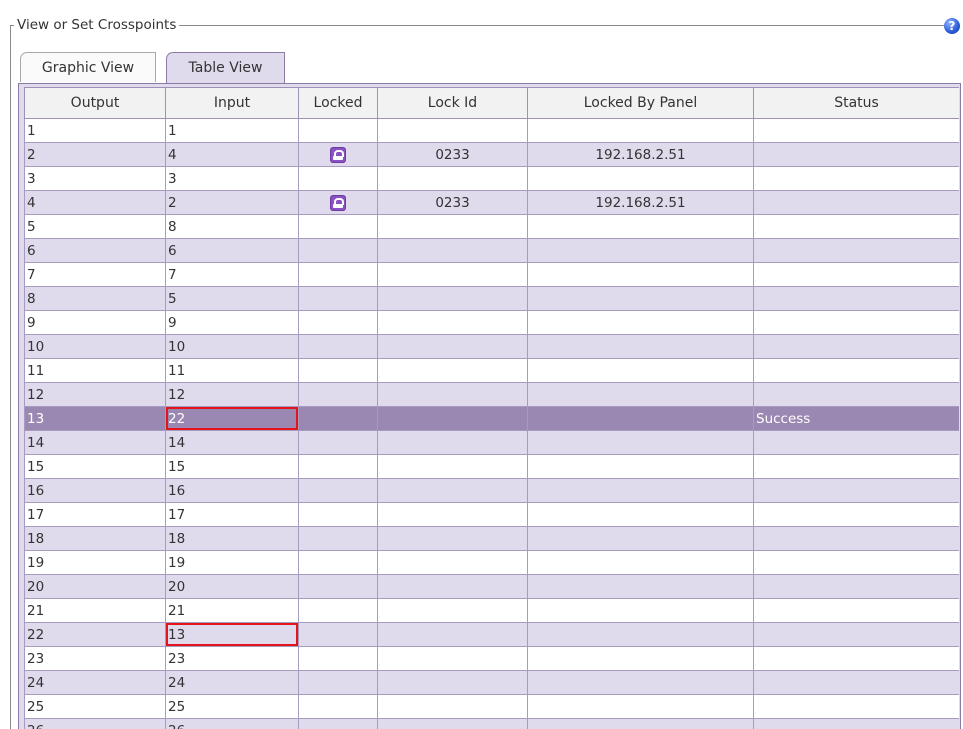 This screenshot has width=963, height=729. What do you see at coordinates (491, 346) in the screenshot?
I see `table-row: 10 10` at bounding box center [491, 346].